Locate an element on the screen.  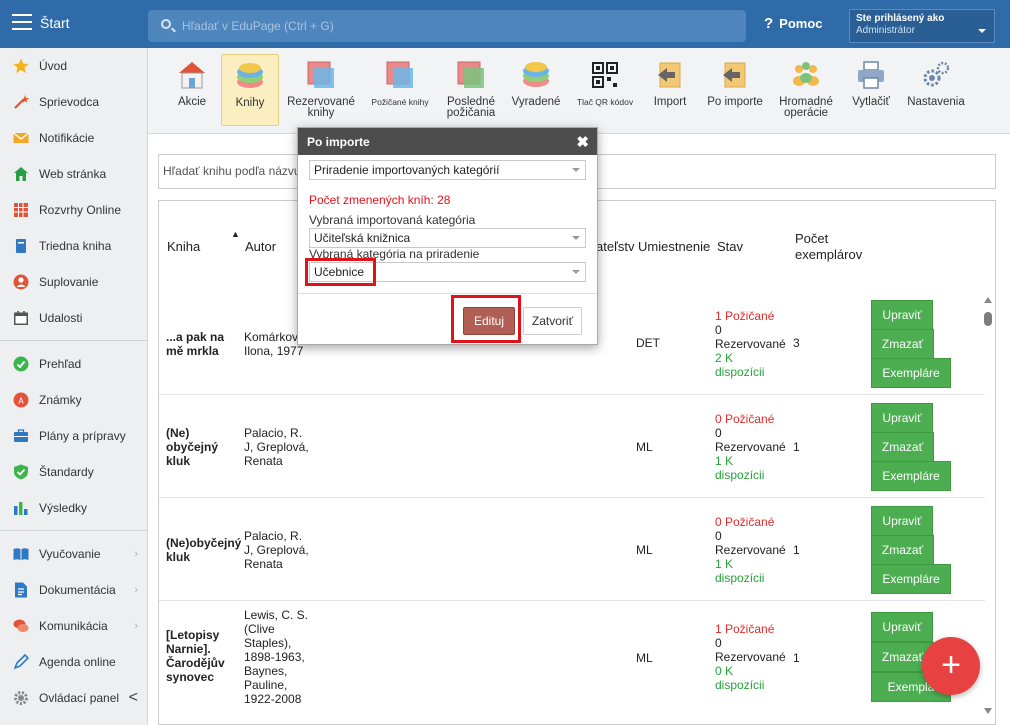
add-fab-button: + is located at coordinates (951, 666).